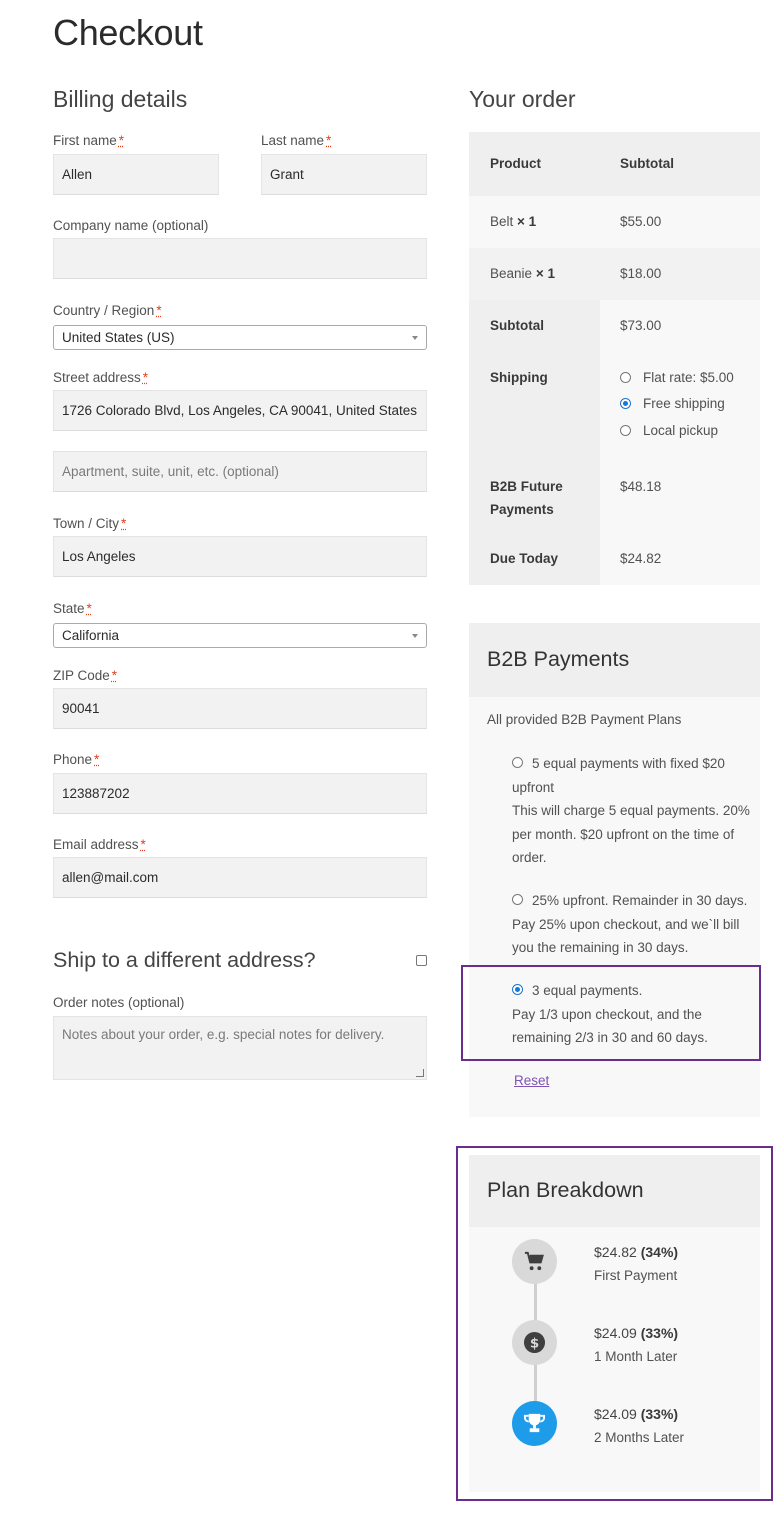 The width and height of the screenshot is (781, 1514). Describe the element at coordinates (639, 1437) in the screenshot. I see `step-label: 2 Months Later` at that location.